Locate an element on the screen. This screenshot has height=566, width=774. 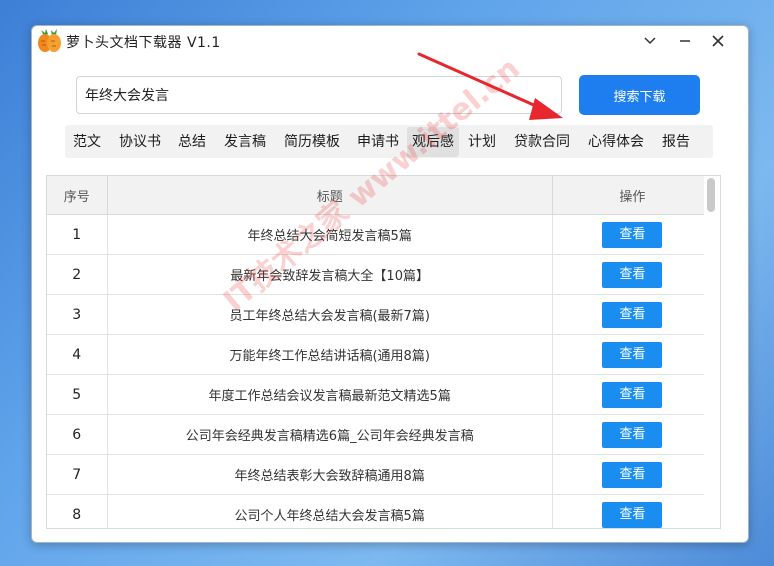
row-title: 公司年会经典发言稿精选6篇_公司年会经典发言稿 is located at coordinates (330, 434).